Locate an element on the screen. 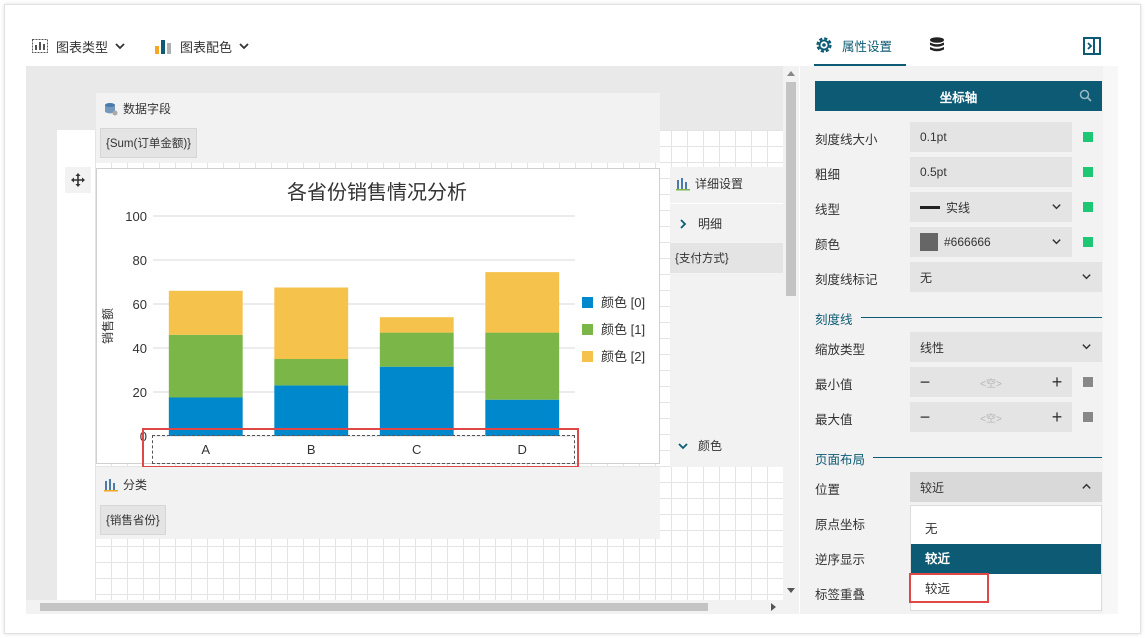 The width and height of the screenshot is (1145, 638). category-chip: {销售省份} is located at coordinates (133, 520).